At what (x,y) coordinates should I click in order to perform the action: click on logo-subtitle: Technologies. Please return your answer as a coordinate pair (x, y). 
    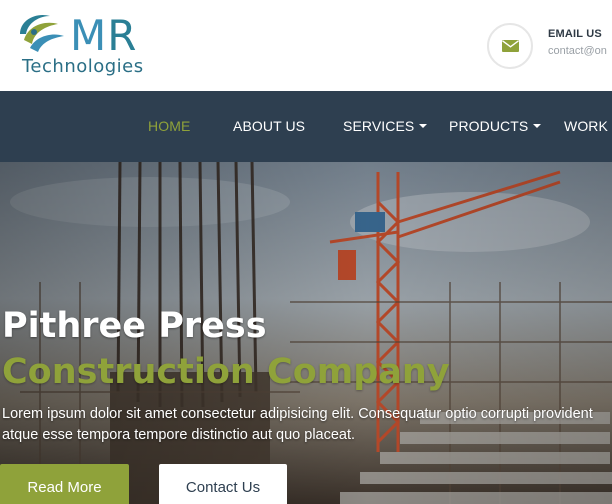
    Looking at the image, I should click on (83, 66).